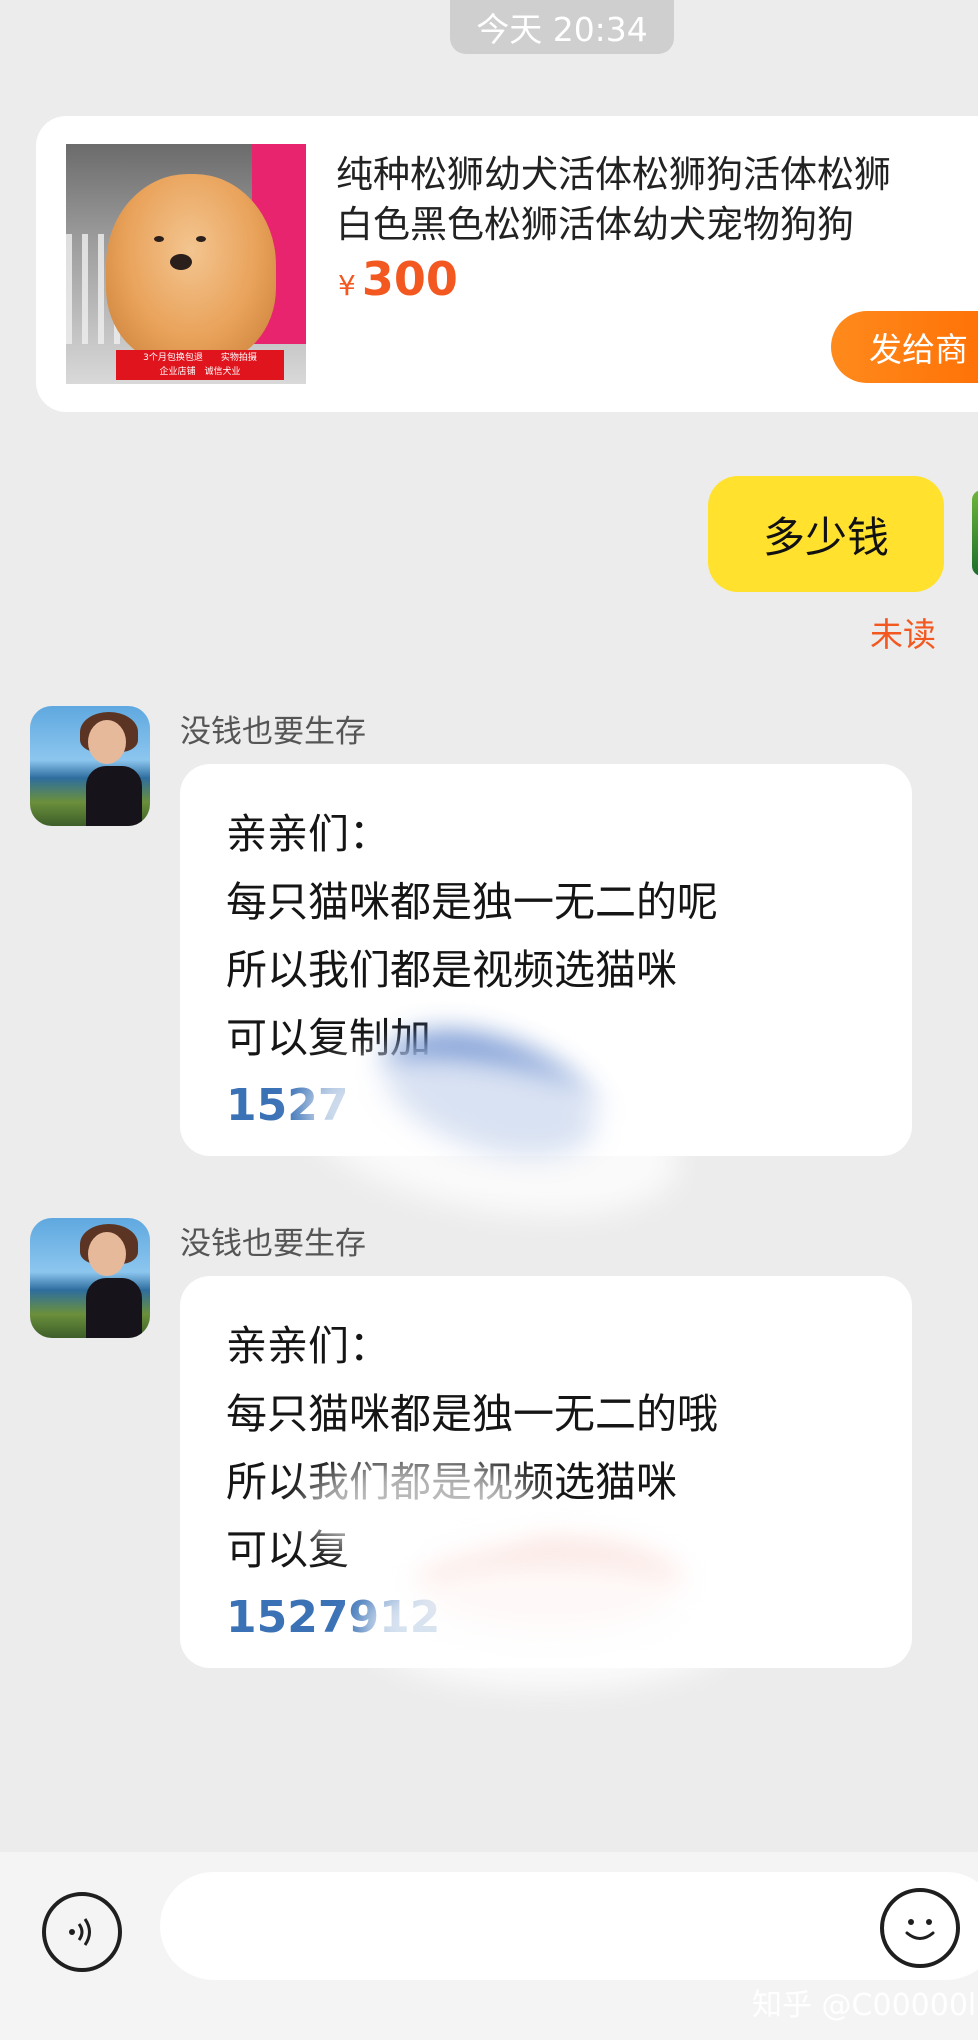  What do you see at coordinates (657, 200) in the screenshot?
I see `product-title: 纯种松狮幼犬活体松狮狗活体松狮 白色黑色松狮活体幼犬宠物狗狗` at bounding box center [657, 200].